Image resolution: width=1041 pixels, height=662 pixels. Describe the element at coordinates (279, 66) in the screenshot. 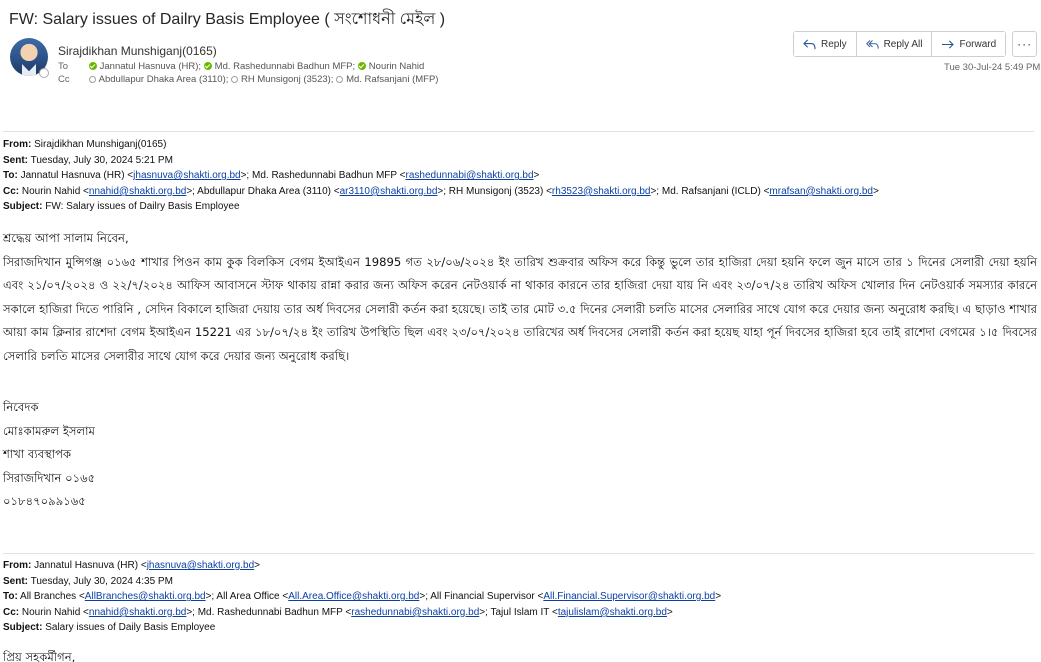

I see `recipient: Md. Rashedunnabi Badhun MFP;` at that location.